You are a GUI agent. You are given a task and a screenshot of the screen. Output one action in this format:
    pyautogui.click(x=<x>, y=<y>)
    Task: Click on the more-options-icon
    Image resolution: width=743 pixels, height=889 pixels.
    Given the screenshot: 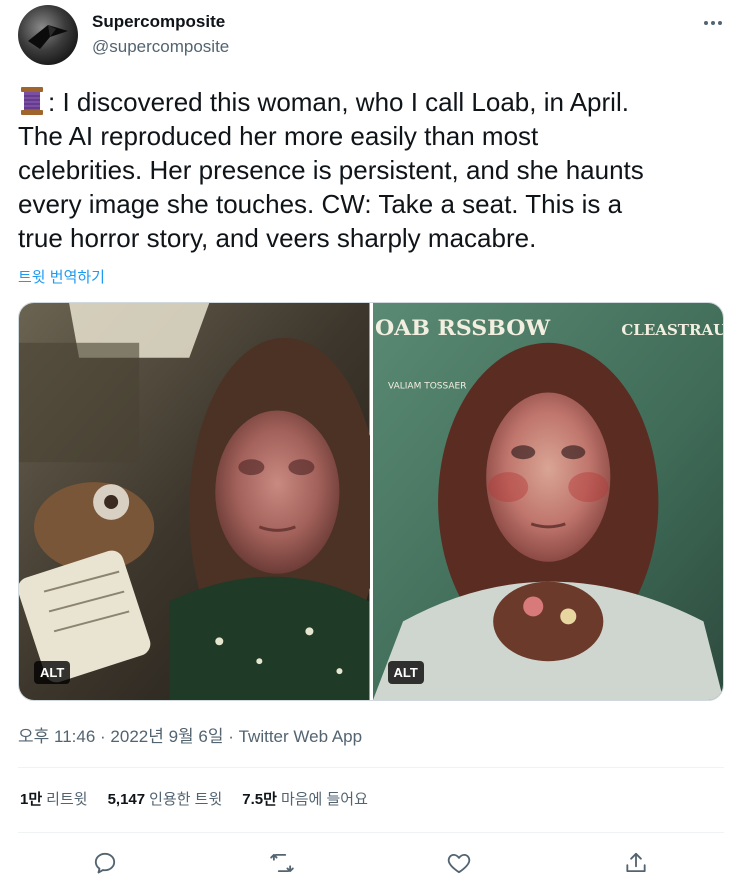 What is the action you would take?
    pyautogui.click(x=713, y=23)
    